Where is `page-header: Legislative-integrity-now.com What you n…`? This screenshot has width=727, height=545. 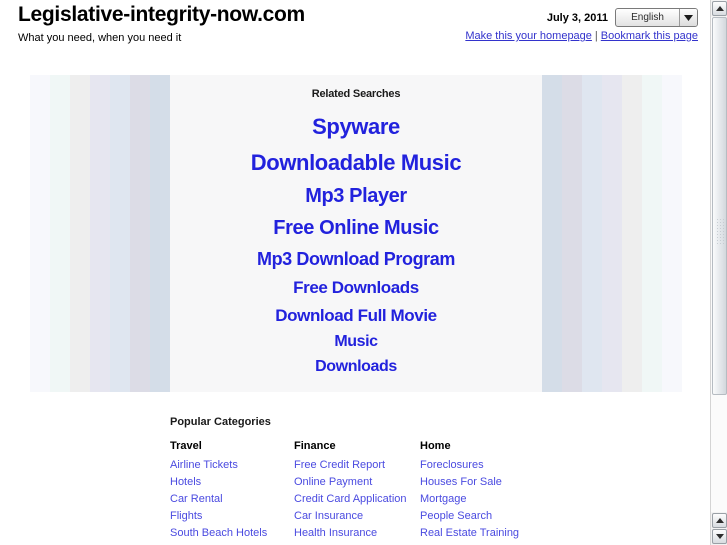
page-header: Legislative-integrity-now.com What you n… is located at coordinates (355, 36).